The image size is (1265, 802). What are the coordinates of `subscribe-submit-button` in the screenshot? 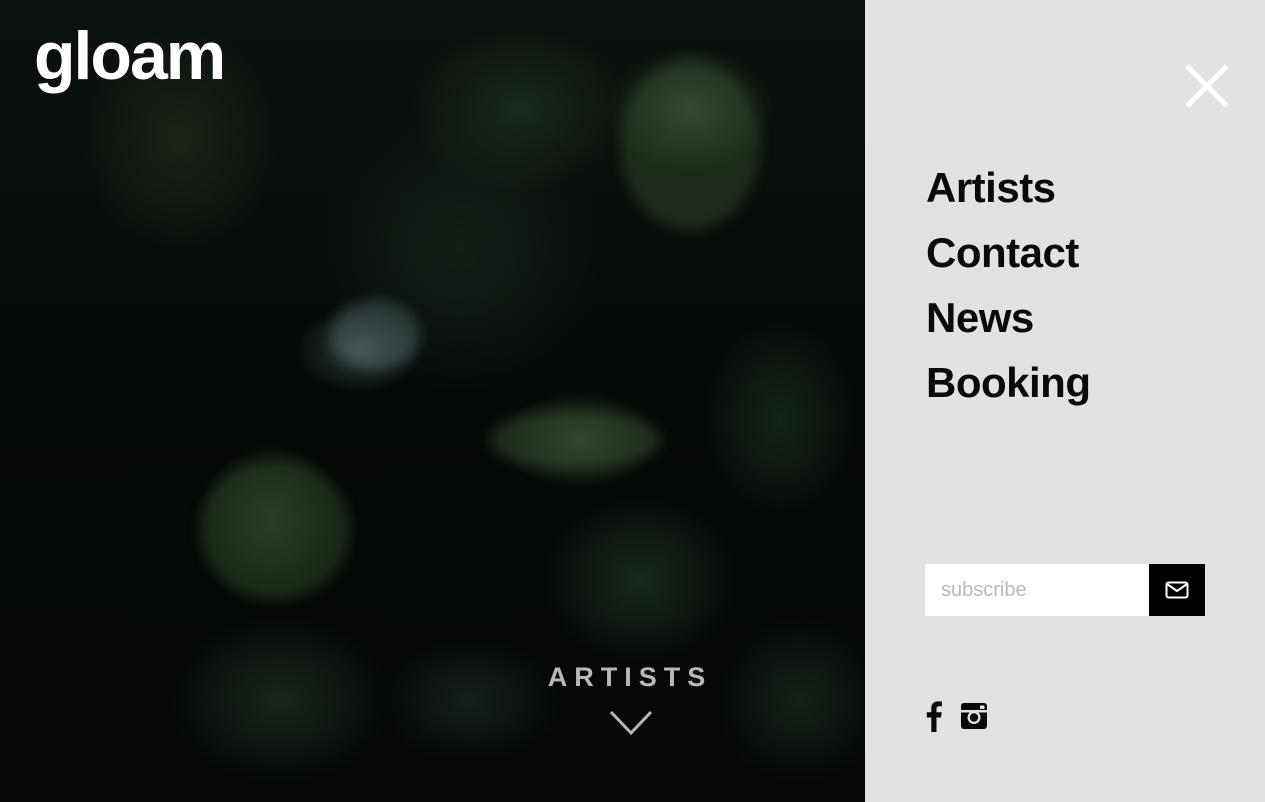 It's located at (1177, 590).